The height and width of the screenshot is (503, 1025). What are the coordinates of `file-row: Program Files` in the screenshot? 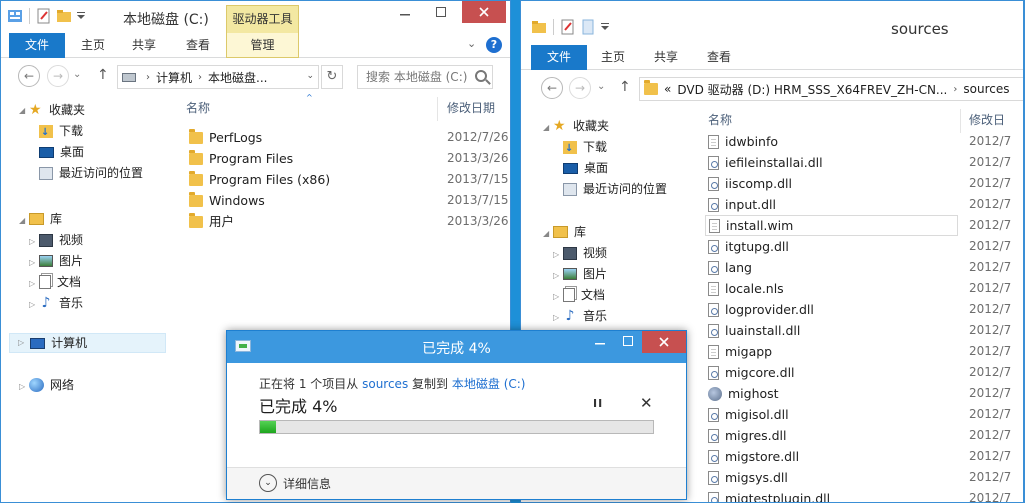 It's located at (241, 158).